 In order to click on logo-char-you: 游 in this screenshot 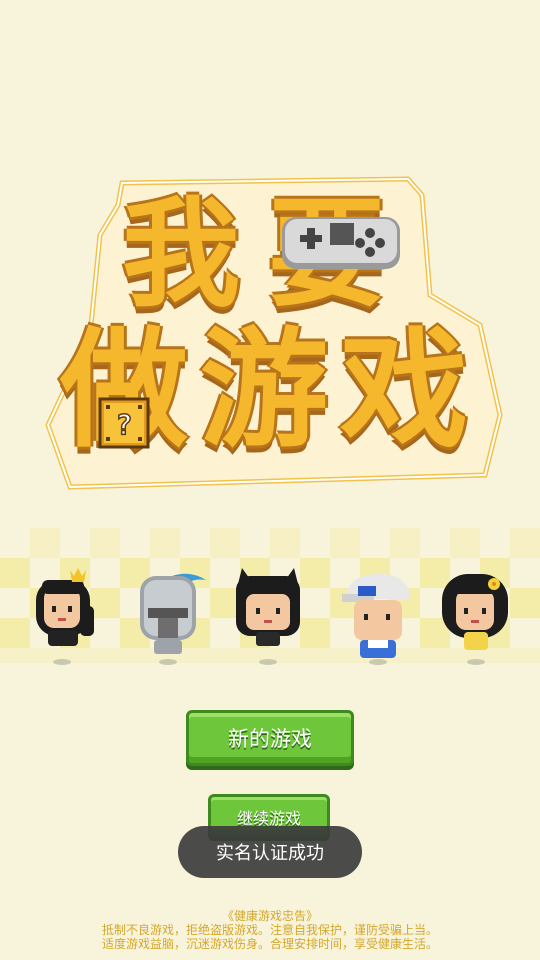, I will do `click(264, 390)`.